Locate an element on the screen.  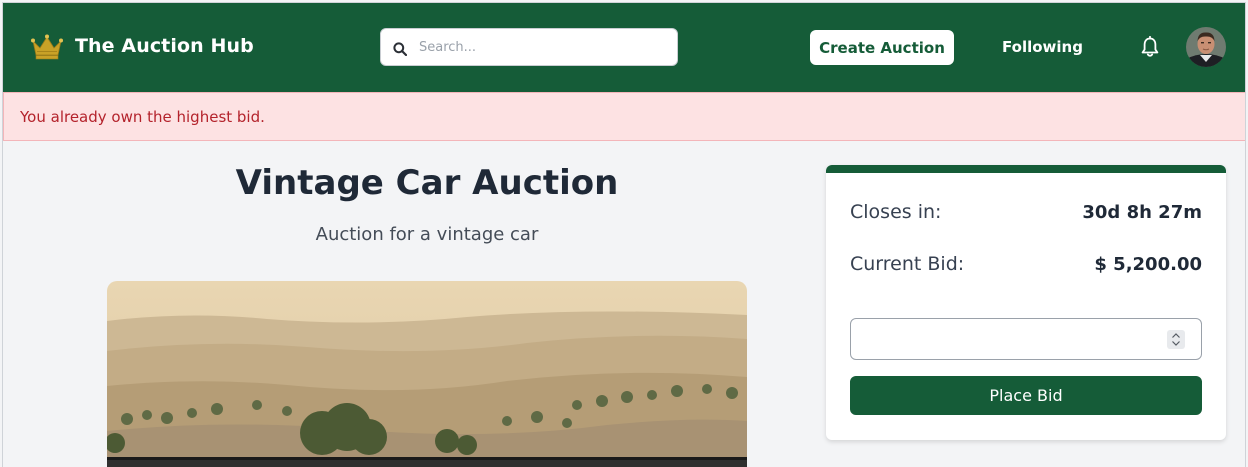
following-link: Following is located at coordinates (1042, 47).